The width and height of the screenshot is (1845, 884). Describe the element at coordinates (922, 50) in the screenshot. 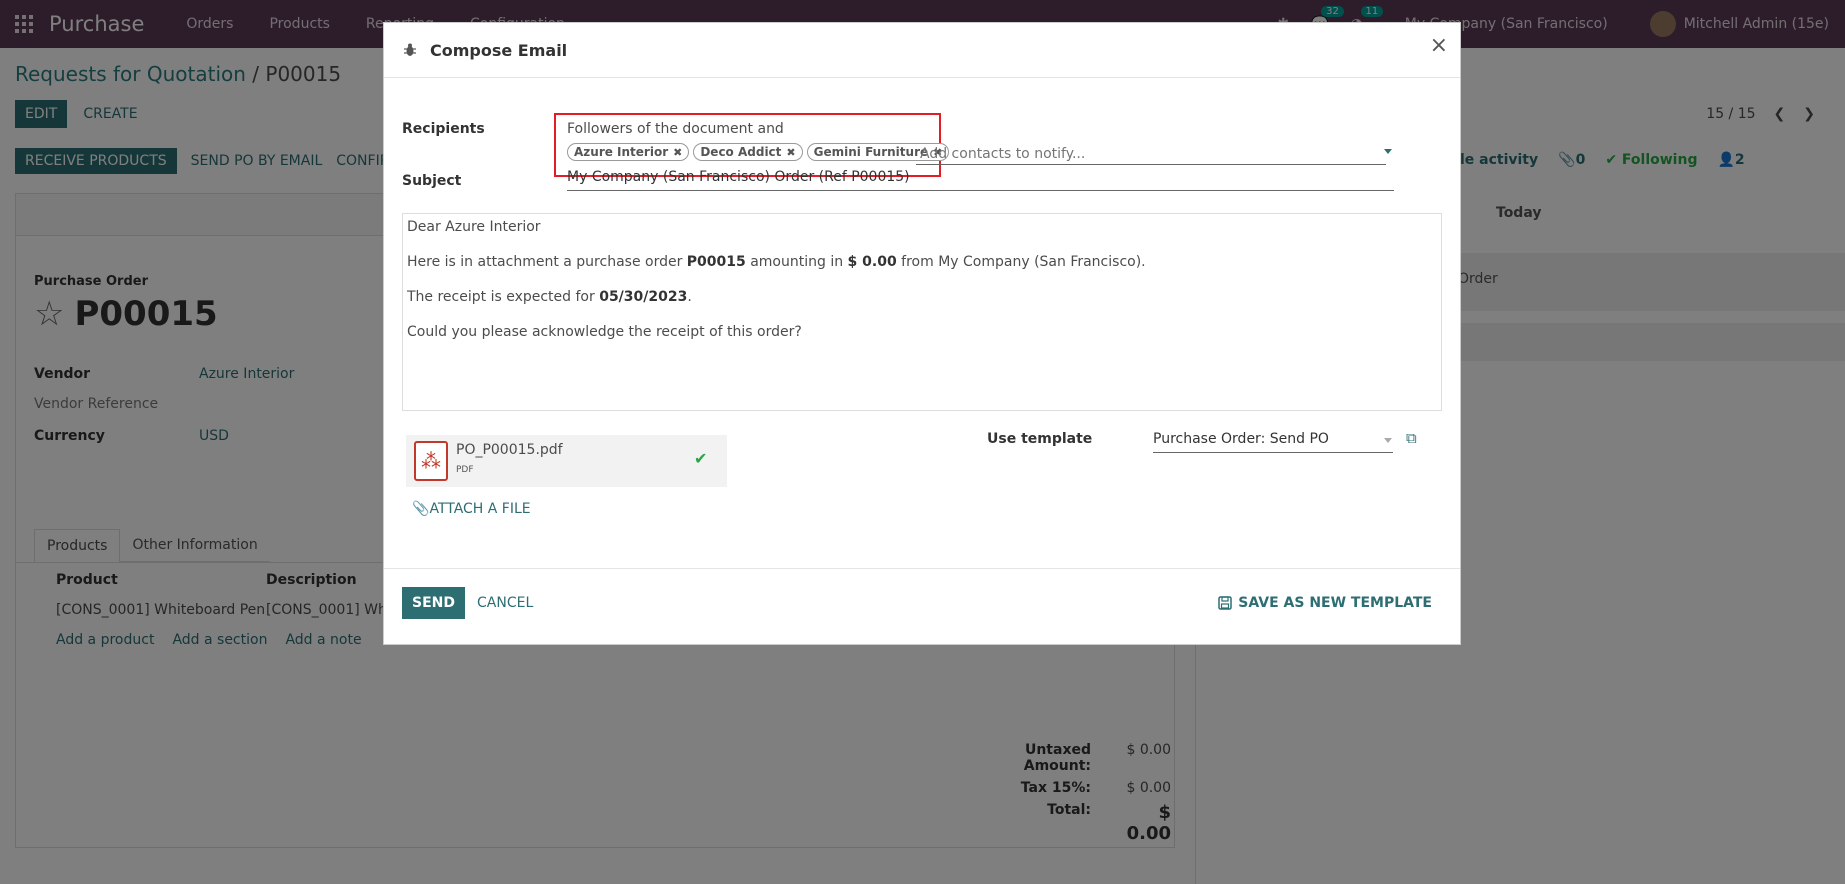

I see `dialog-header: Compose Email` at that location.